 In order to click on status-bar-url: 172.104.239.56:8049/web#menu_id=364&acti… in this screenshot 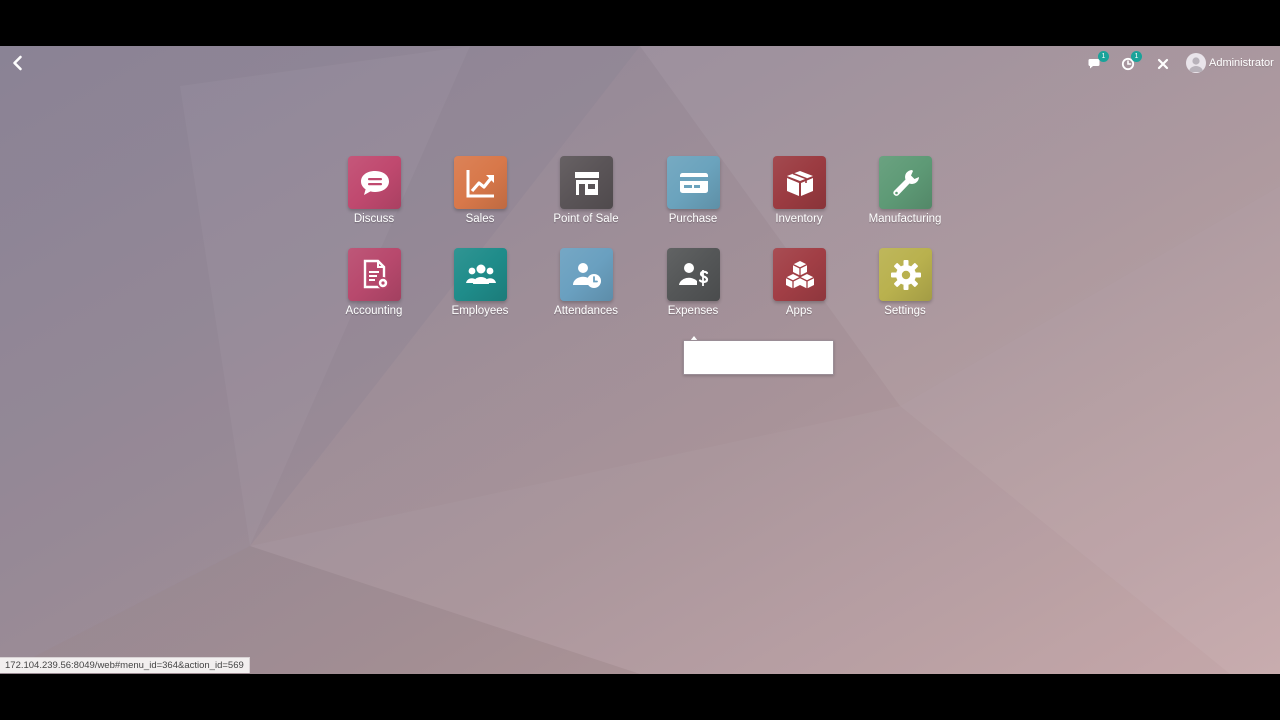, I will do `click(125, 665)`.